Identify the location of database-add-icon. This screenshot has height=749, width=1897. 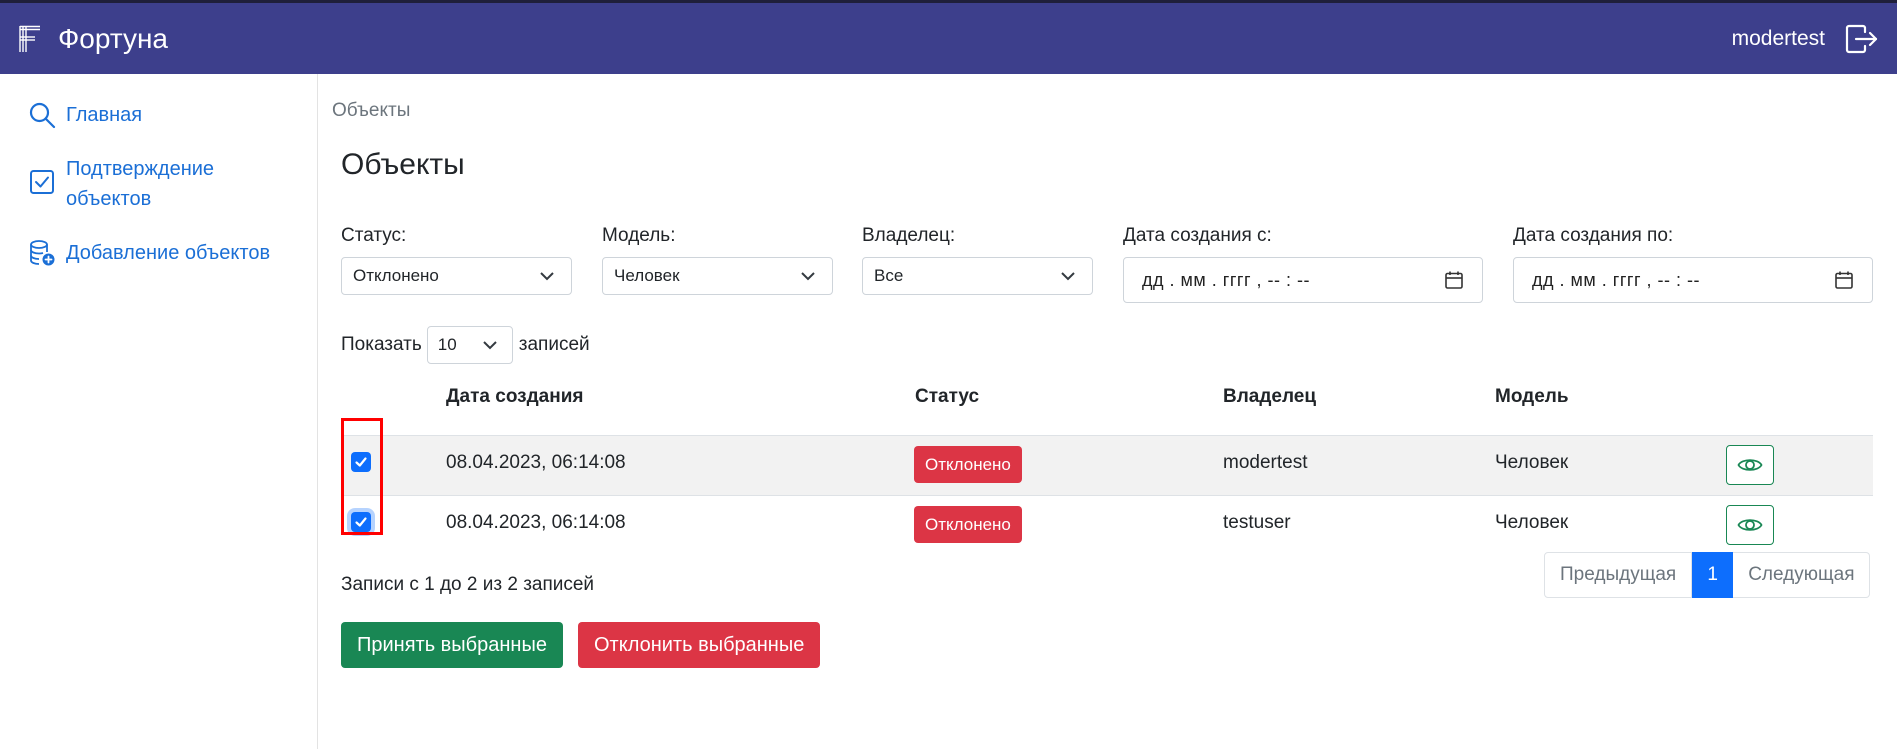
(42, 253).